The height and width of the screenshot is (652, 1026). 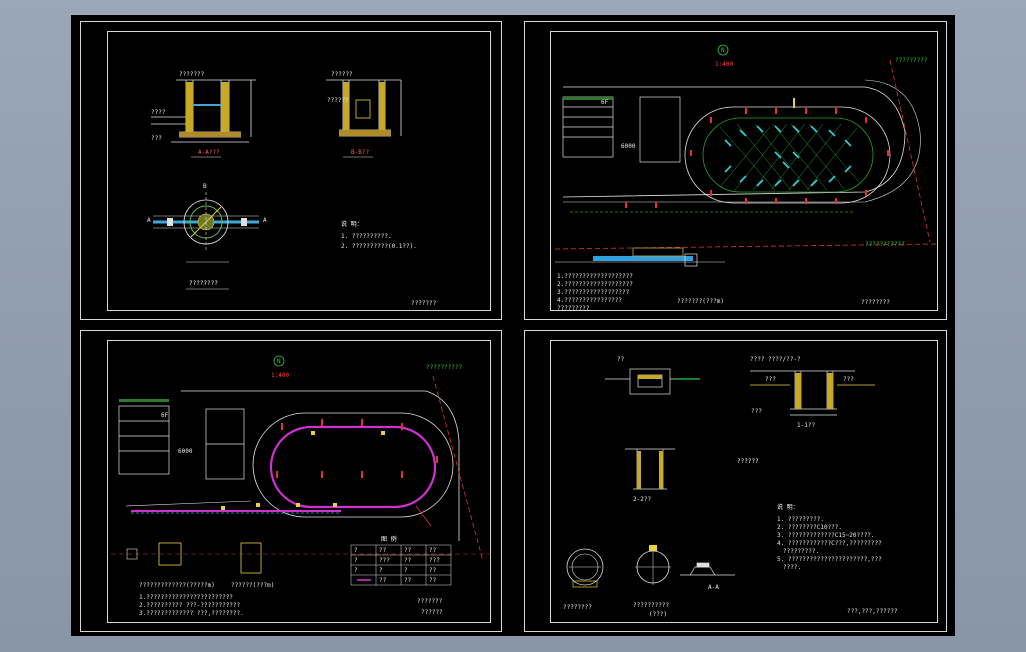 I want to click on legend-2: 2.???????????????????, so click(x=595, y=284).